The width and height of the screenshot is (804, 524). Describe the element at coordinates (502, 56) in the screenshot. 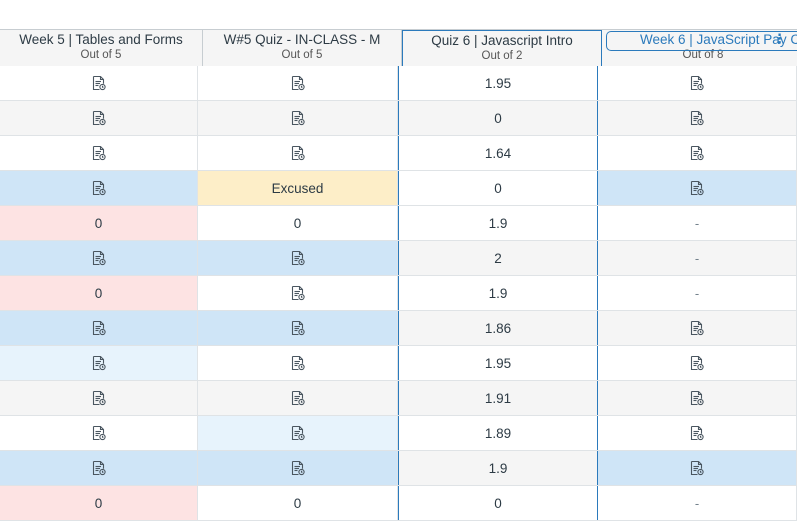

I see `column-points: Out of 2` at that location.